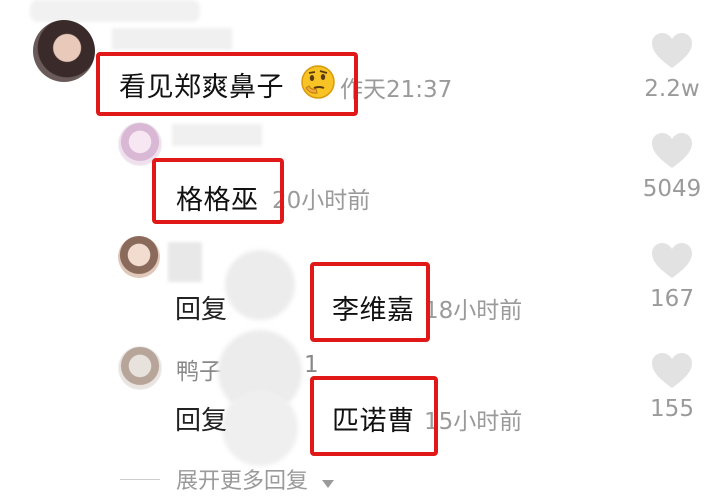 The width and height of the screenshot is (718, 504). What do you see at coordinates (672, 189) in the screenshot?
I see `like-count: 5049` at bounding box center [672, 189].